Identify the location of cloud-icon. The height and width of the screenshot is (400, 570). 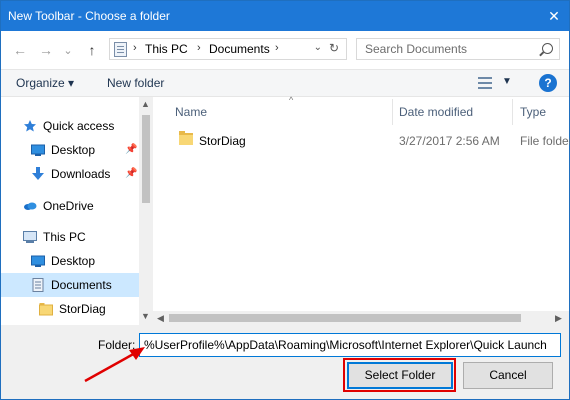
(30, 206).